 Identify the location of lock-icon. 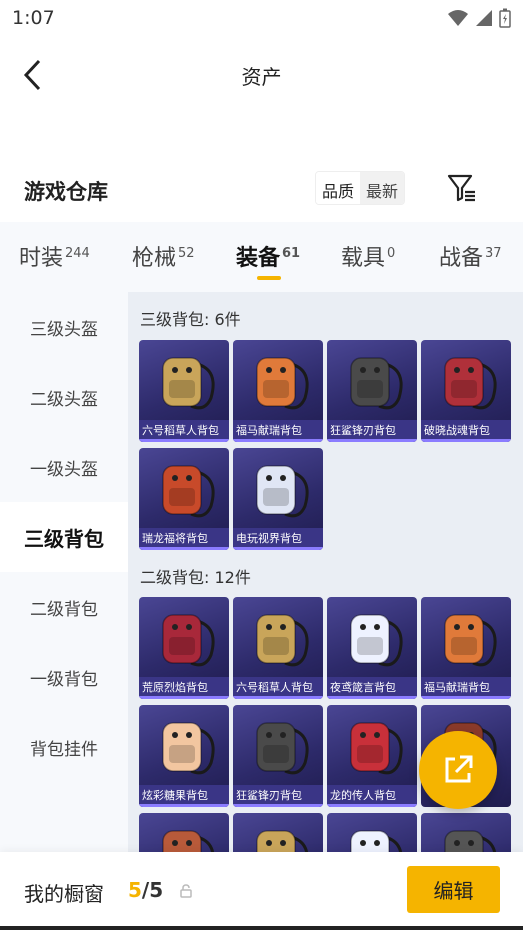
(186, 891).